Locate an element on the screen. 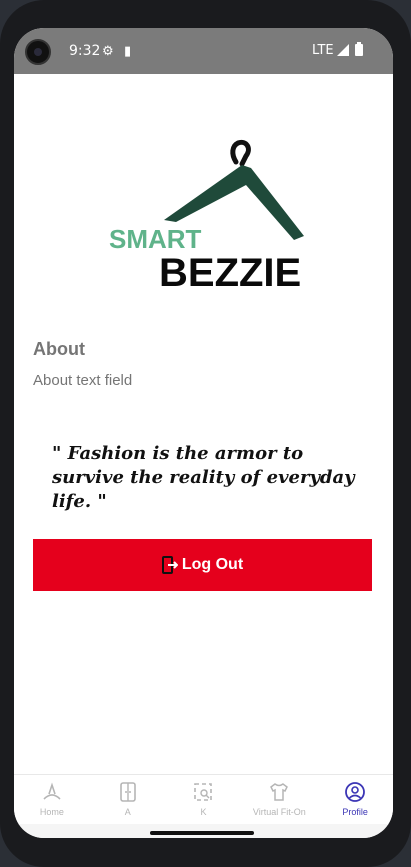 This screenshot has width=411, height=867. signal-icon is located at coordinates (343, 50).